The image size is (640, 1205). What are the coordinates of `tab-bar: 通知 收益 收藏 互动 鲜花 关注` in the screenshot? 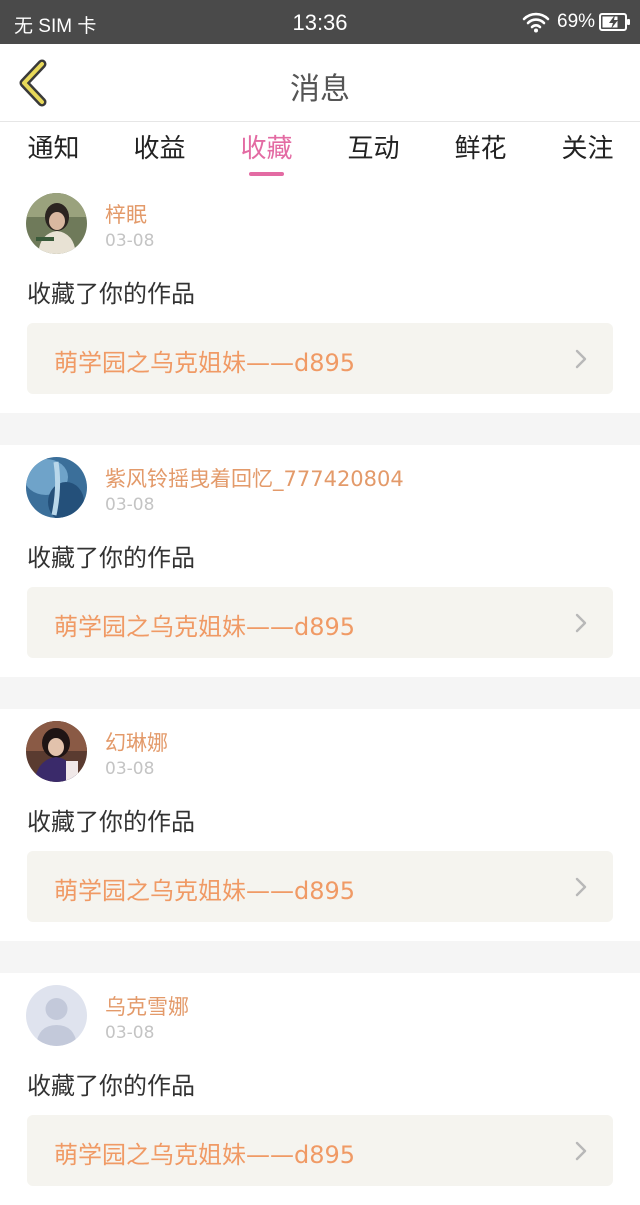 It's located at (320, 152).